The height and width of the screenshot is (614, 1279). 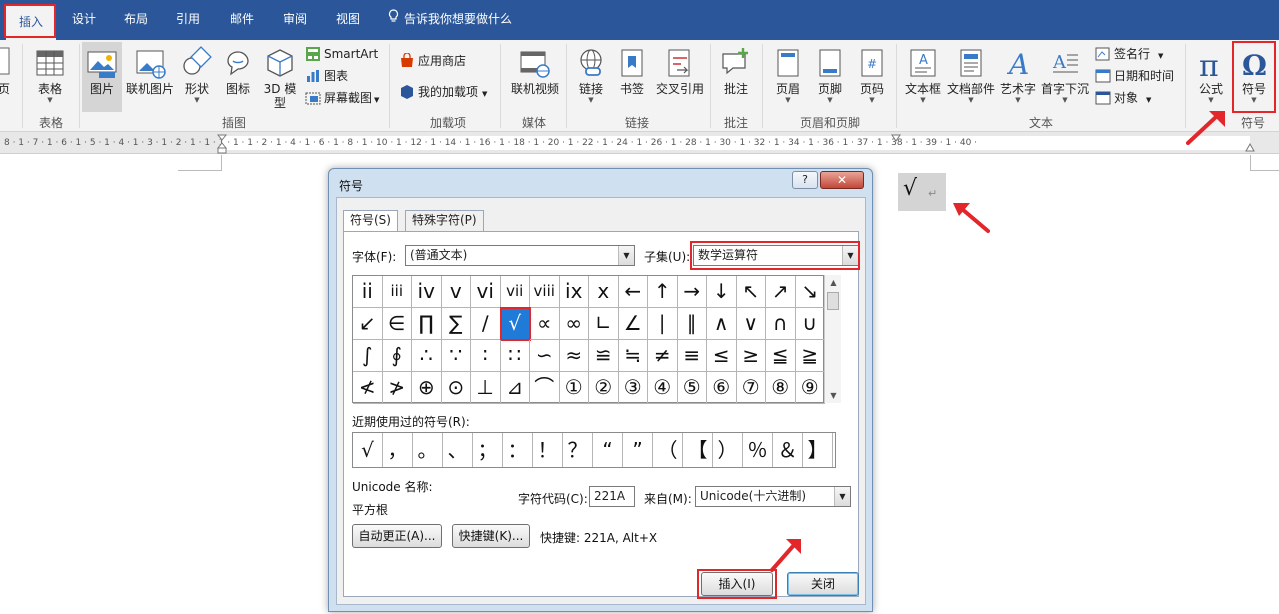 What do you see at coordinates (444, 220) in the screenshot?
I see `tab-special-characters: 特殊字符(P)` at bounding box center [444, 220].